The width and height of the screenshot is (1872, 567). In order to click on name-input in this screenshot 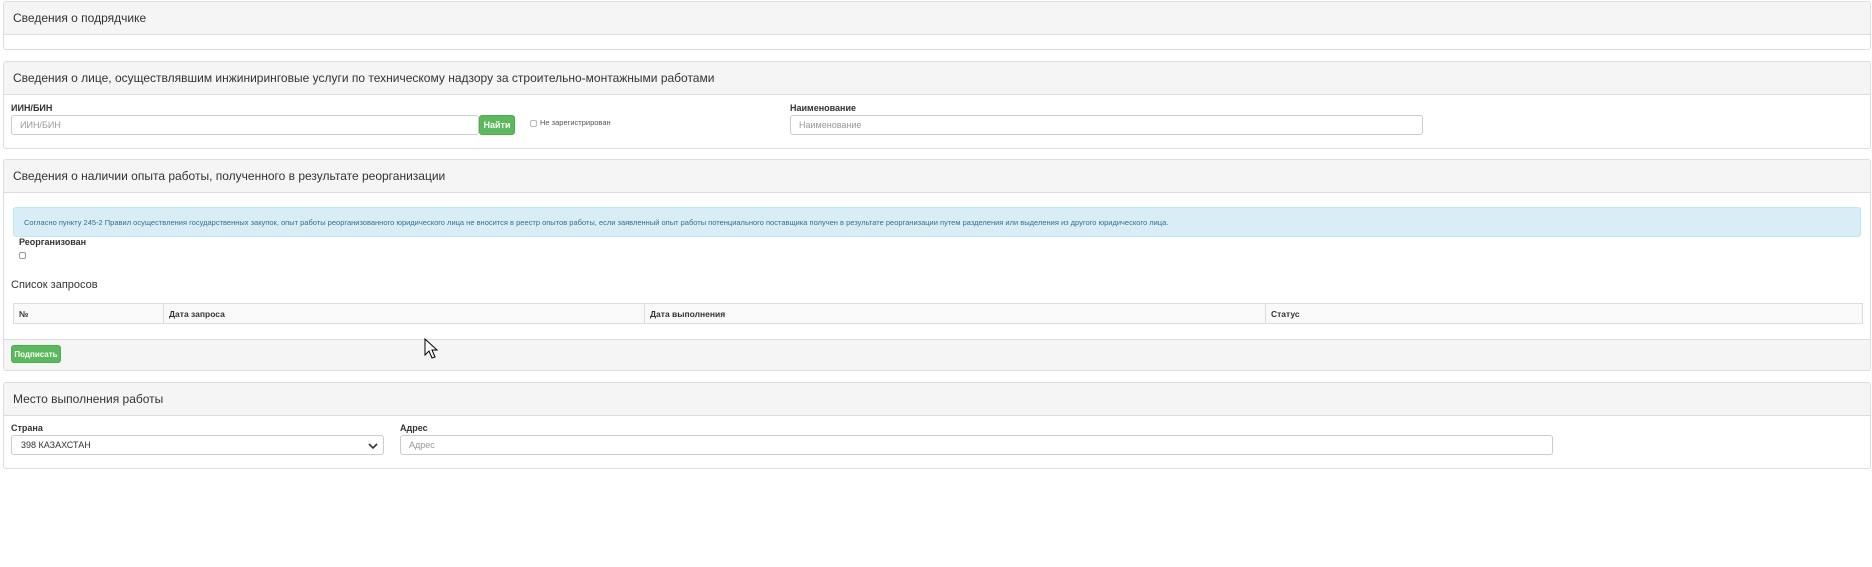, I will do `click(1106, 125)`.